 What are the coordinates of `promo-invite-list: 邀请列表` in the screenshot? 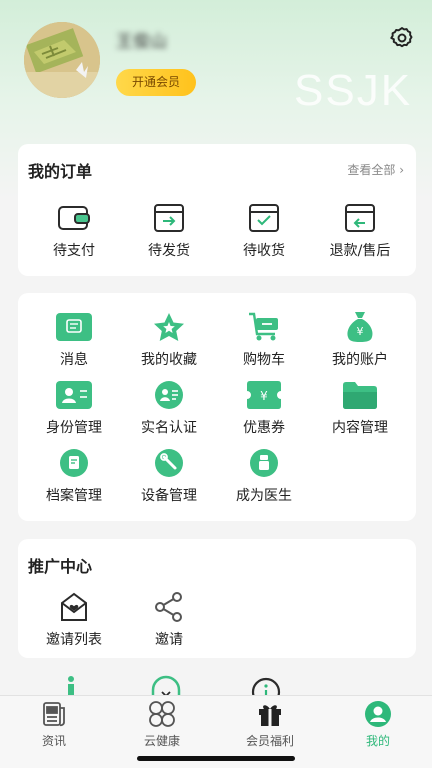 It's located at (74, 620).